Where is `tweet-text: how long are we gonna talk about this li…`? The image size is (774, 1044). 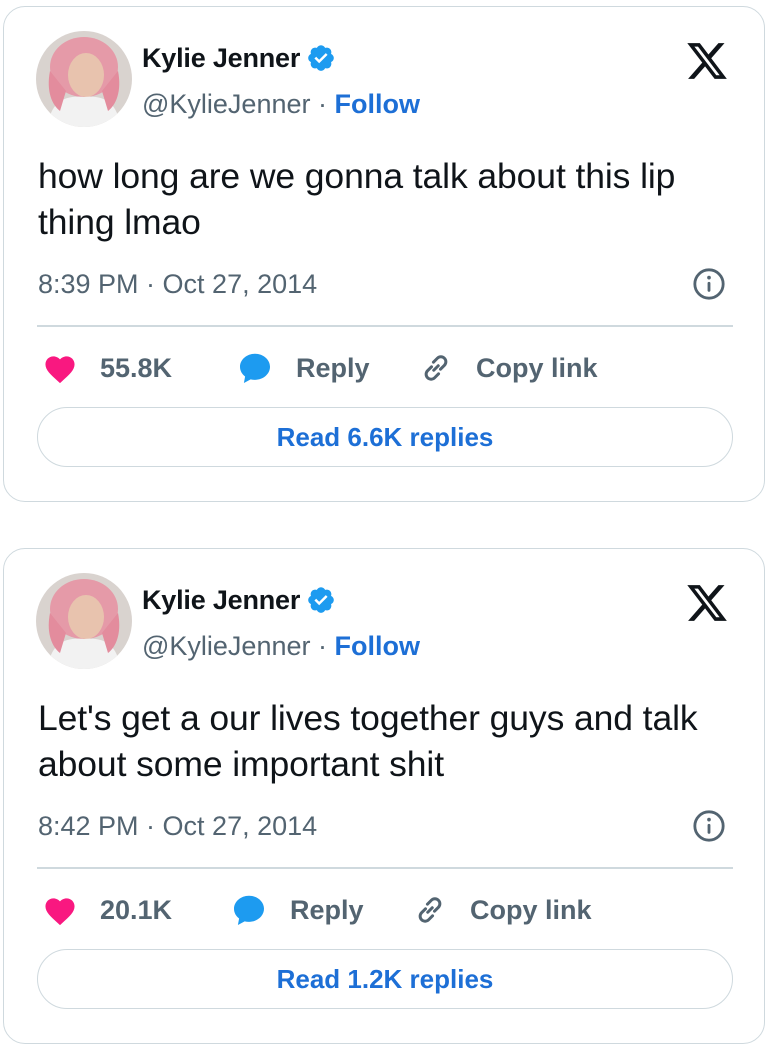
tweet-text: how long are we gonna talk about this li… is located at coordinates (357, 199).